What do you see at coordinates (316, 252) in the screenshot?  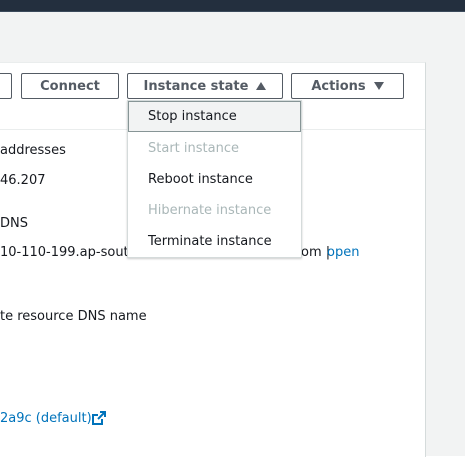 I see `dns-value-end: om |` at bounding box center [316, 252].